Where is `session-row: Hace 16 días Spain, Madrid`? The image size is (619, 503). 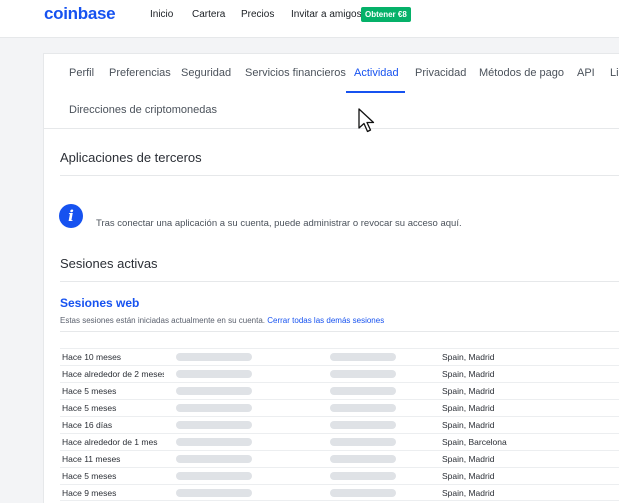
session-row: Hace 16 días Spain, Madrid is located at coordinates (339, 424).